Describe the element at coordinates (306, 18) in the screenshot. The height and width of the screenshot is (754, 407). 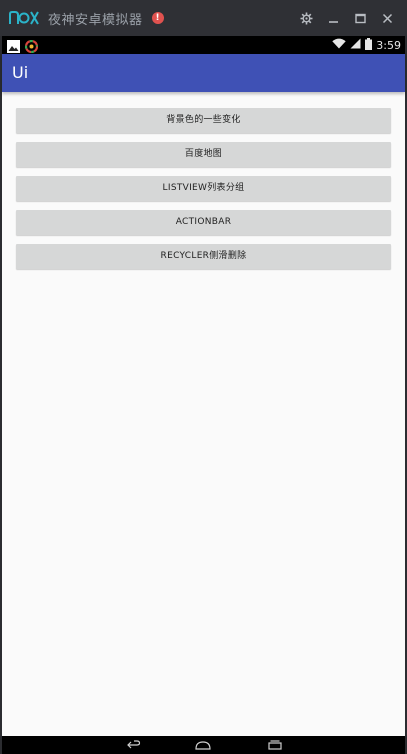
I see `gear-icon` at that location.